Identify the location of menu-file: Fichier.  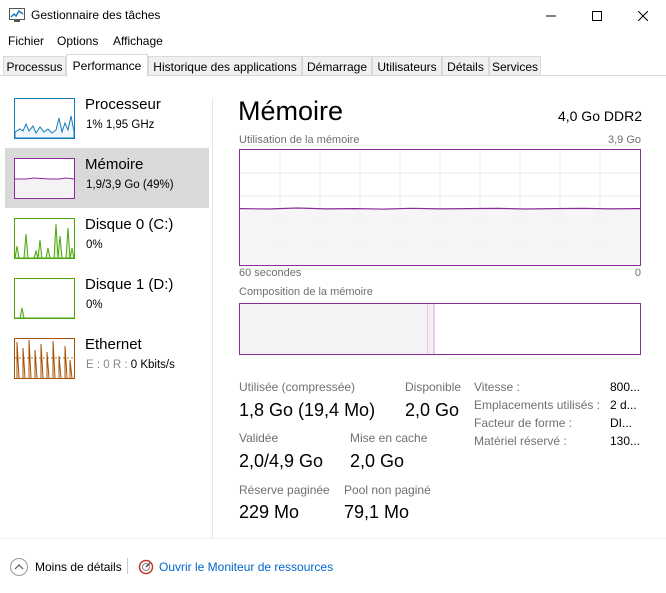
(26, 41).